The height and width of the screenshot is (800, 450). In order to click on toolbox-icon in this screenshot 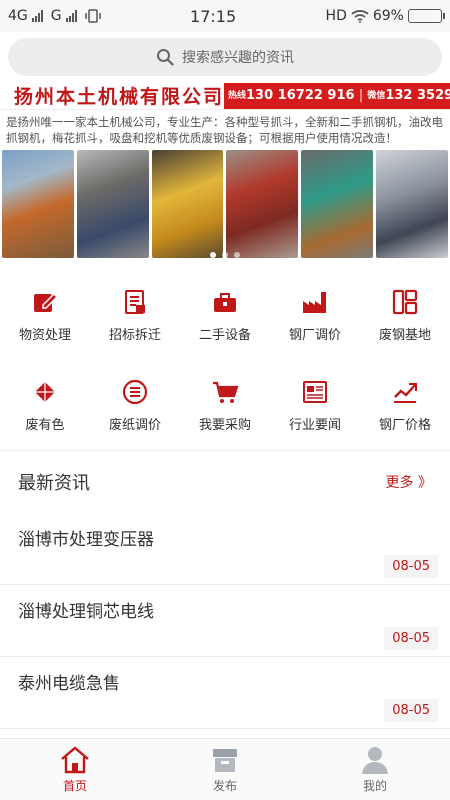, I will do `click(225, 302)`.